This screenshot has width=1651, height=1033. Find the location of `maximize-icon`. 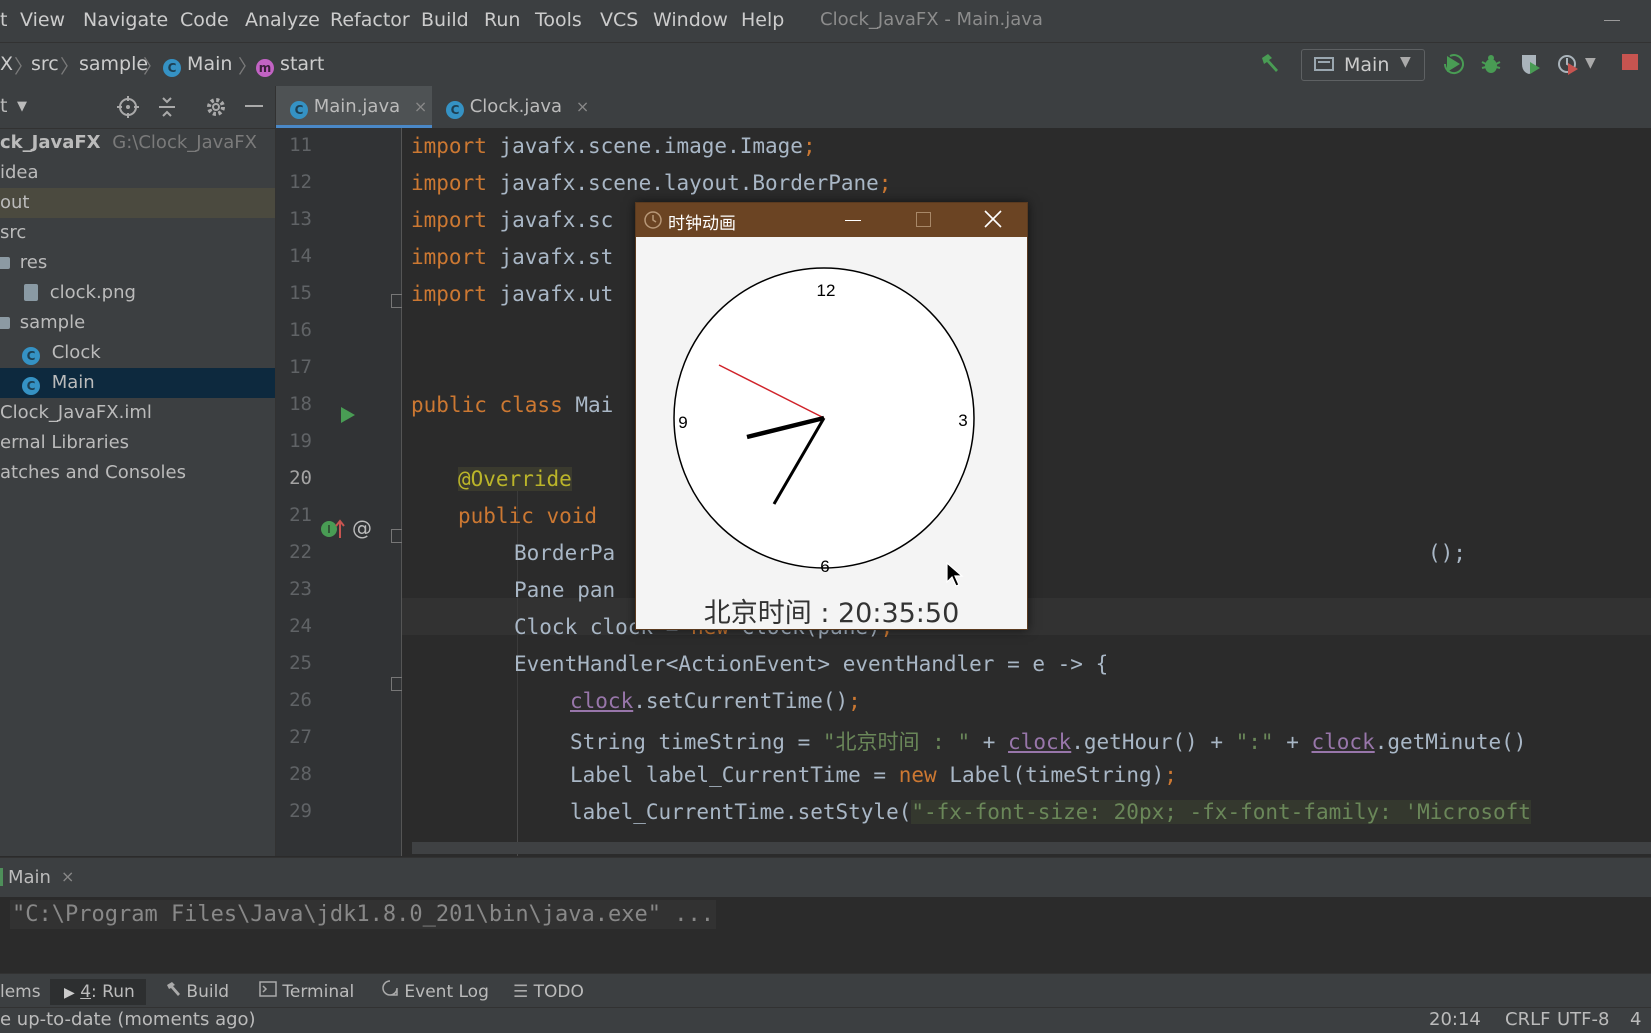

maximize-icon is located at coordinates (923, 219).